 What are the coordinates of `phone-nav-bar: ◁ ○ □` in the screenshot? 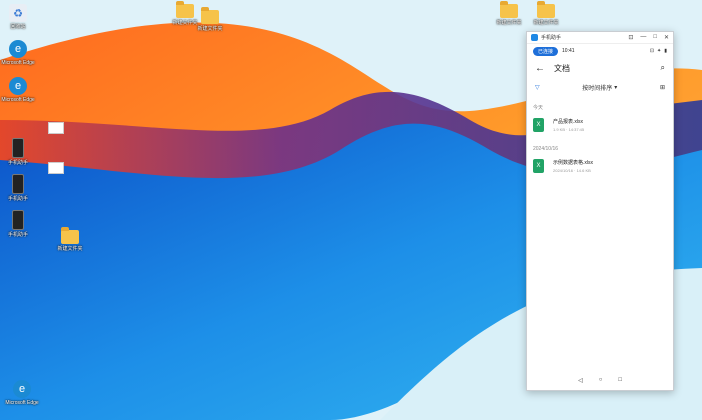 It's located at (600, 380).